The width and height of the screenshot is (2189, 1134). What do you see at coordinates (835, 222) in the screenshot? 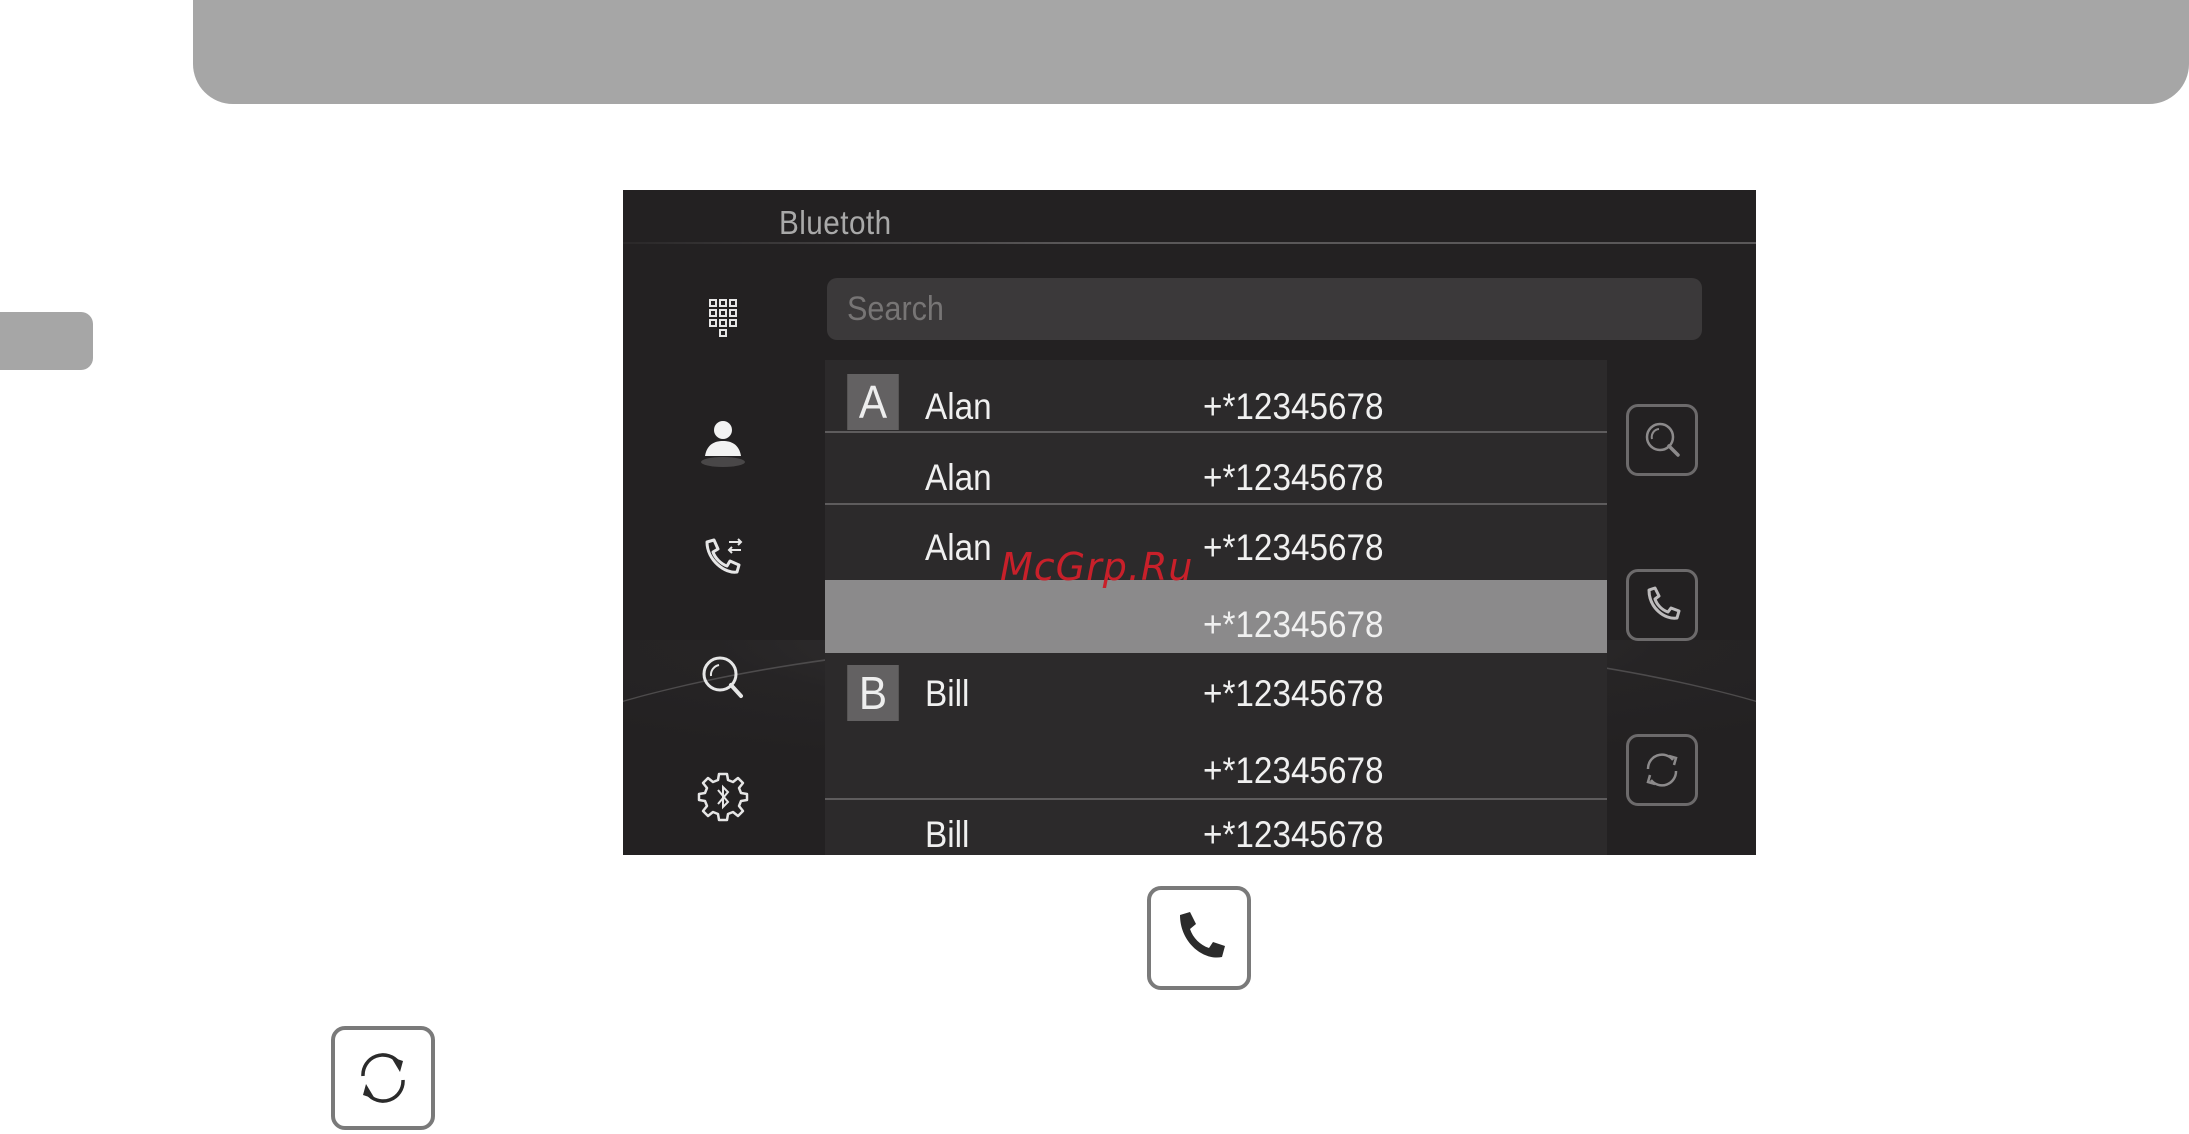
I see `screen-title: Bluetoth` at bounding box center [835, 222].